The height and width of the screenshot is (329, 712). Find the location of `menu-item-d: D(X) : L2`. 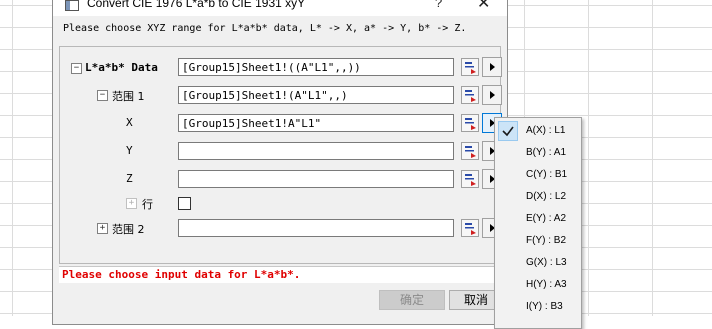

menu-item-d: D(X) : L2 is located at coordinates (538, 197).